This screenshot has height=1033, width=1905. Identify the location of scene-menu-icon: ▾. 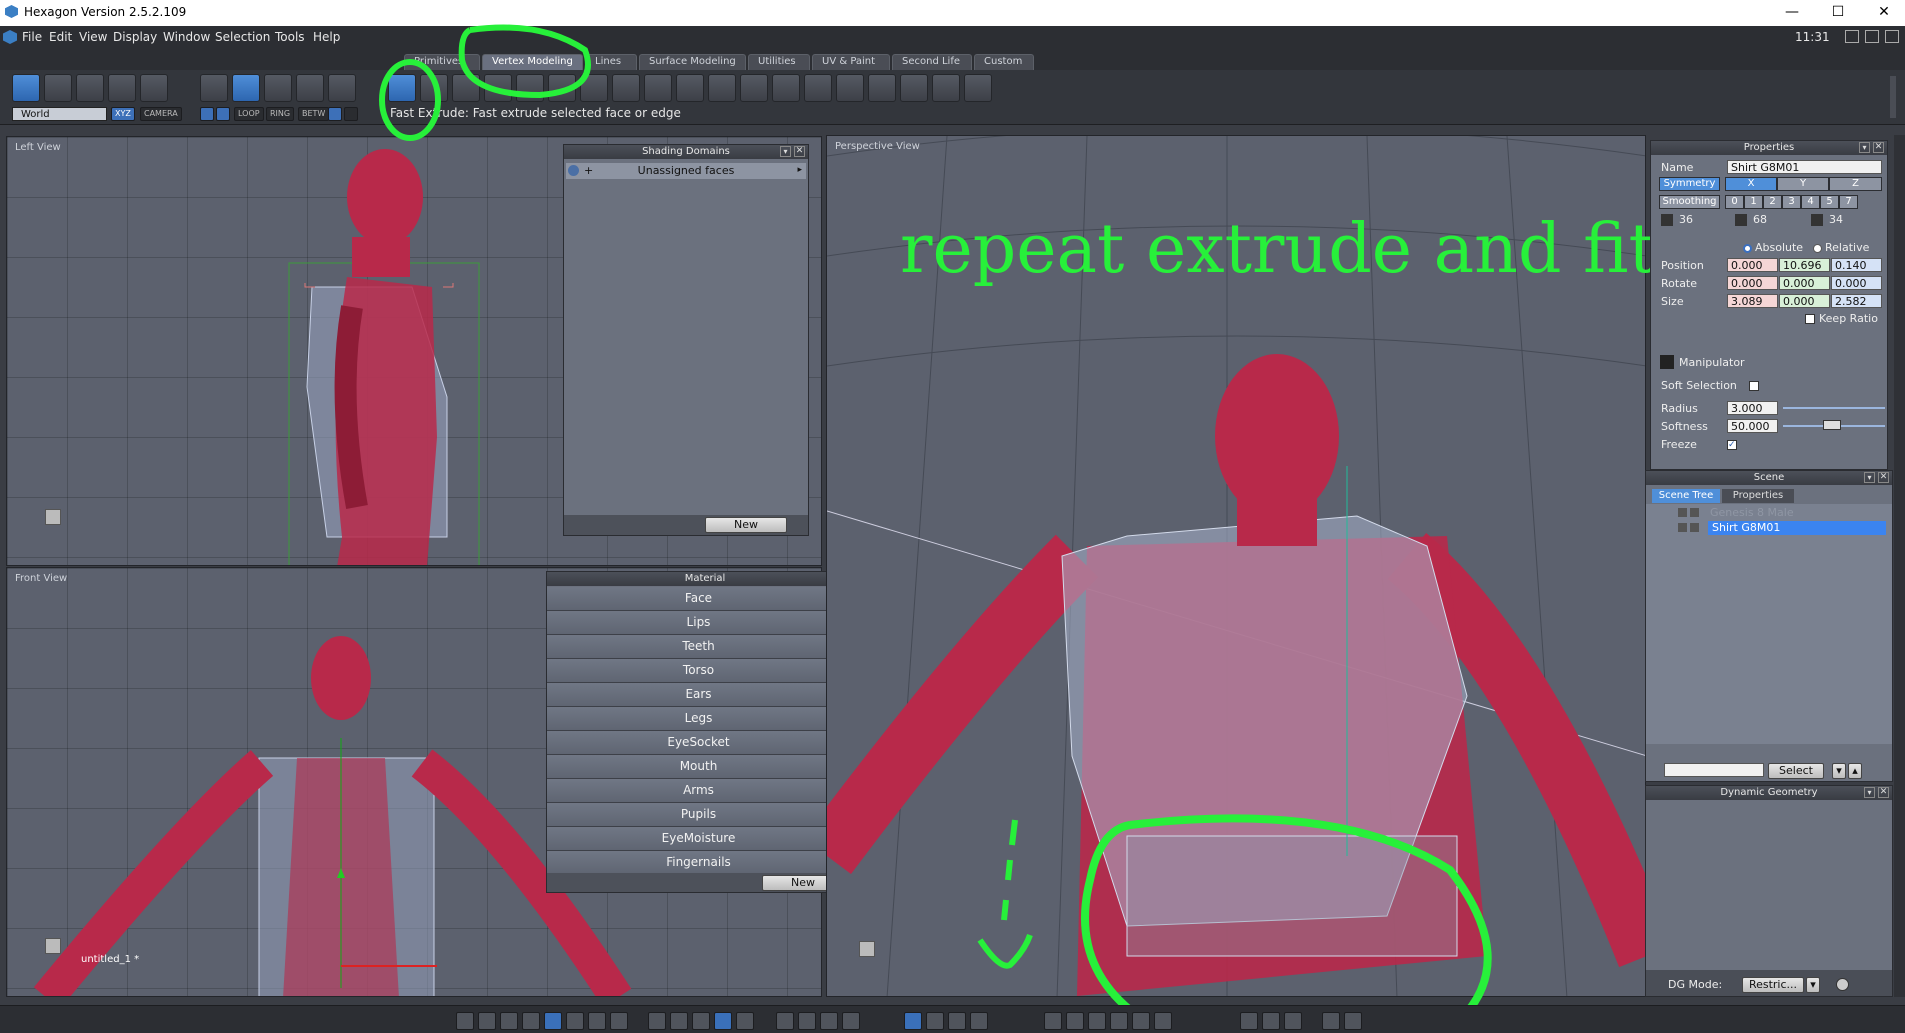
(1869, 477).